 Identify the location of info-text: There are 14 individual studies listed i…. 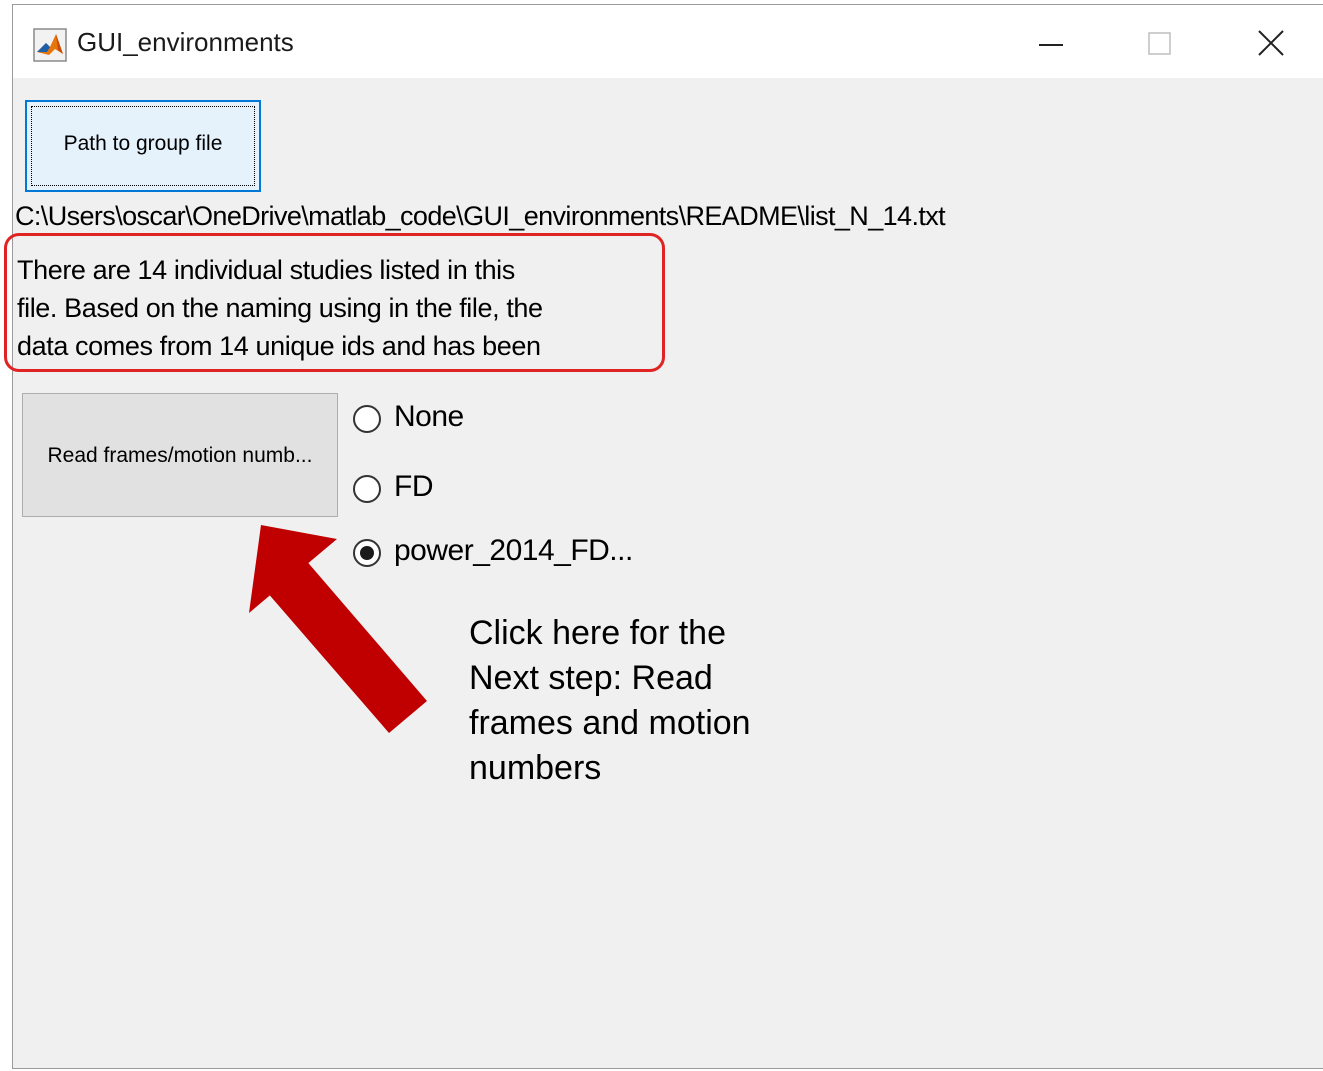
(280, 308).